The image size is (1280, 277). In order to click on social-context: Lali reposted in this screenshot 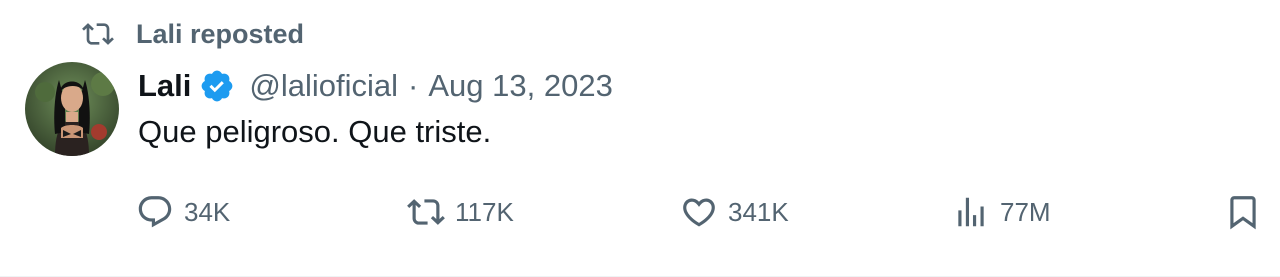, I will do `click(193, 34)`.